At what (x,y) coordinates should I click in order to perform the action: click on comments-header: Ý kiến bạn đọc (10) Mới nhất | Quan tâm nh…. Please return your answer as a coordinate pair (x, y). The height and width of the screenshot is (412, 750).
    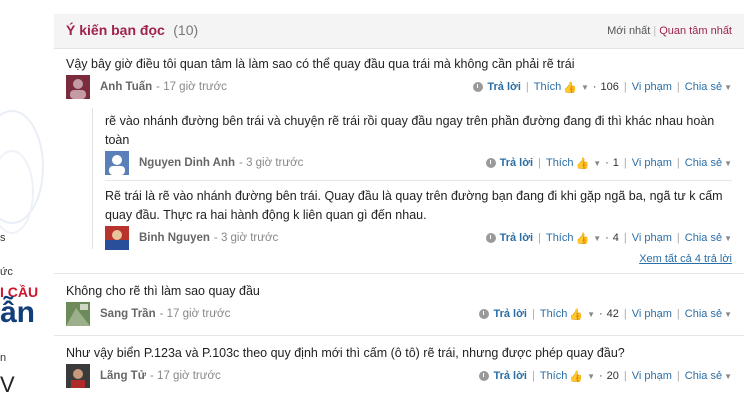
    Looking at the image, I should click on (399, 31).